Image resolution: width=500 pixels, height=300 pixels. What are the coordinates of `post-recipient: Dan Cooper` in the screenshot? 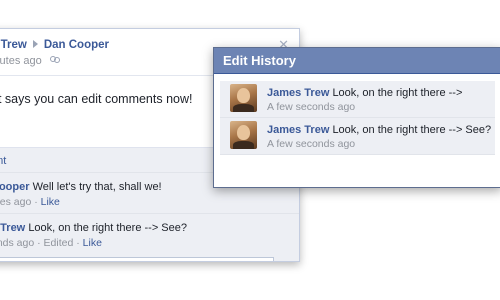 It's located at (76, 45).